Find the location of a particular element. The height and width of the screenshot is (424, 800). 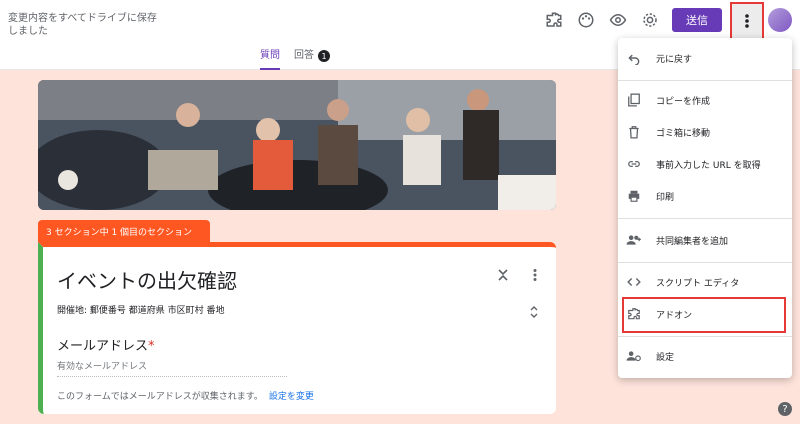

menu-item-settings: 設定 is located at coordinates (705, 356).